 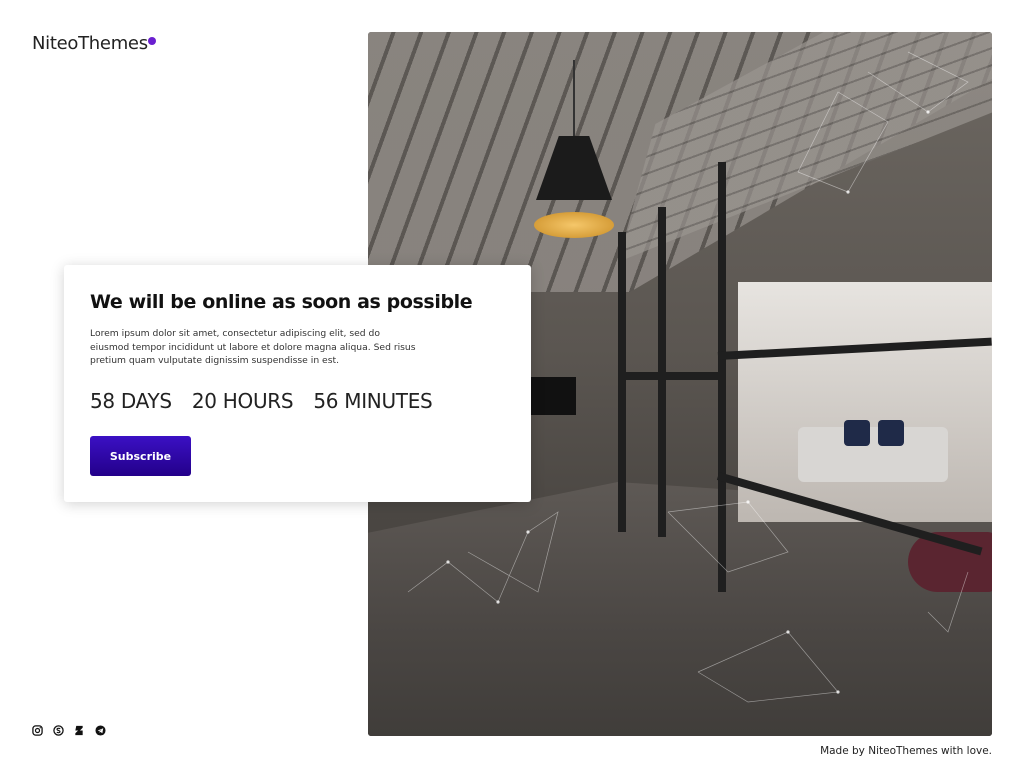 I want to click on countdown-hours: 20 HOURS, so click(x=242, y=401).